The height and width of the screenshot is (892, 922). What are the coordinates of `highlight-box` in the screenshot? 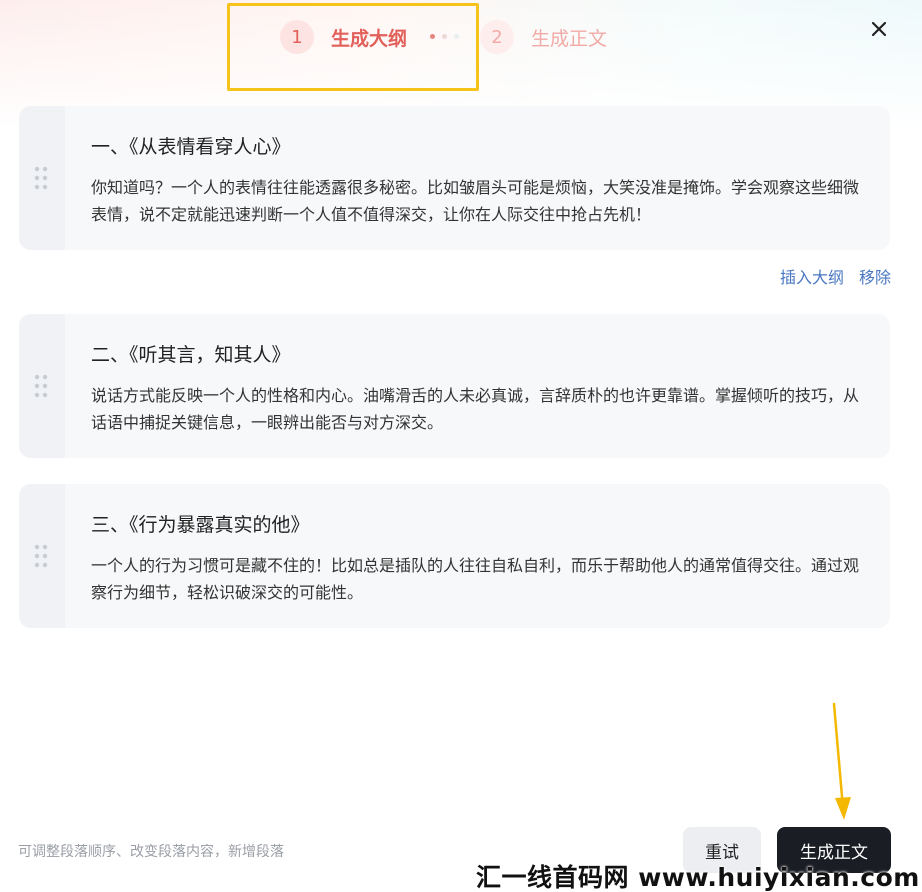 It's located at (353, 47).